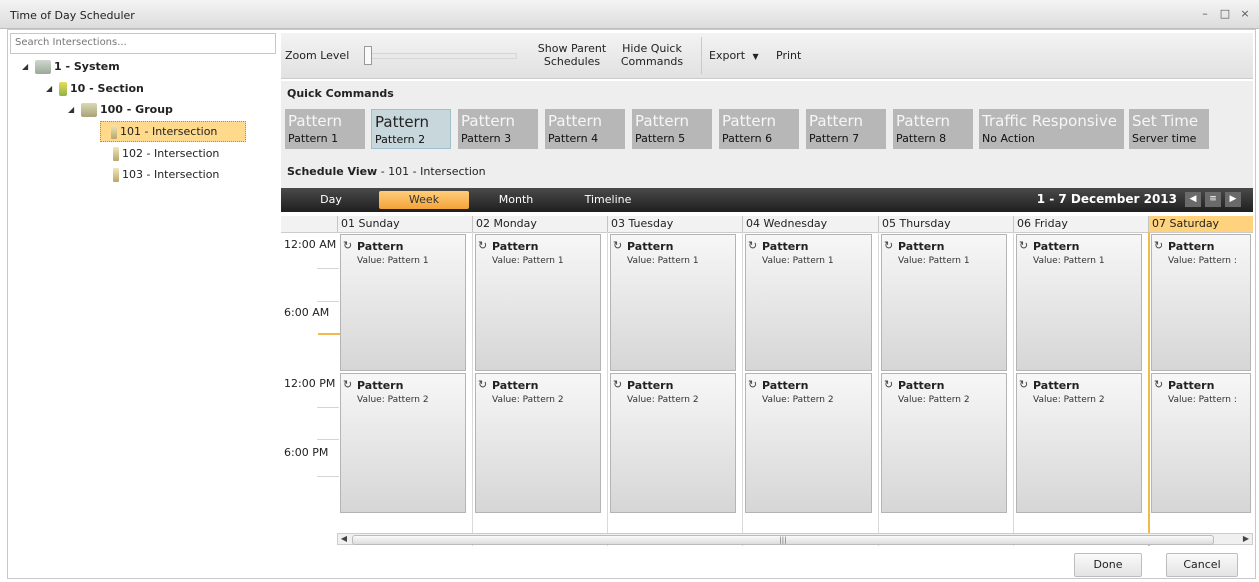  I want to click on export-label: Export, so click(727, 55).